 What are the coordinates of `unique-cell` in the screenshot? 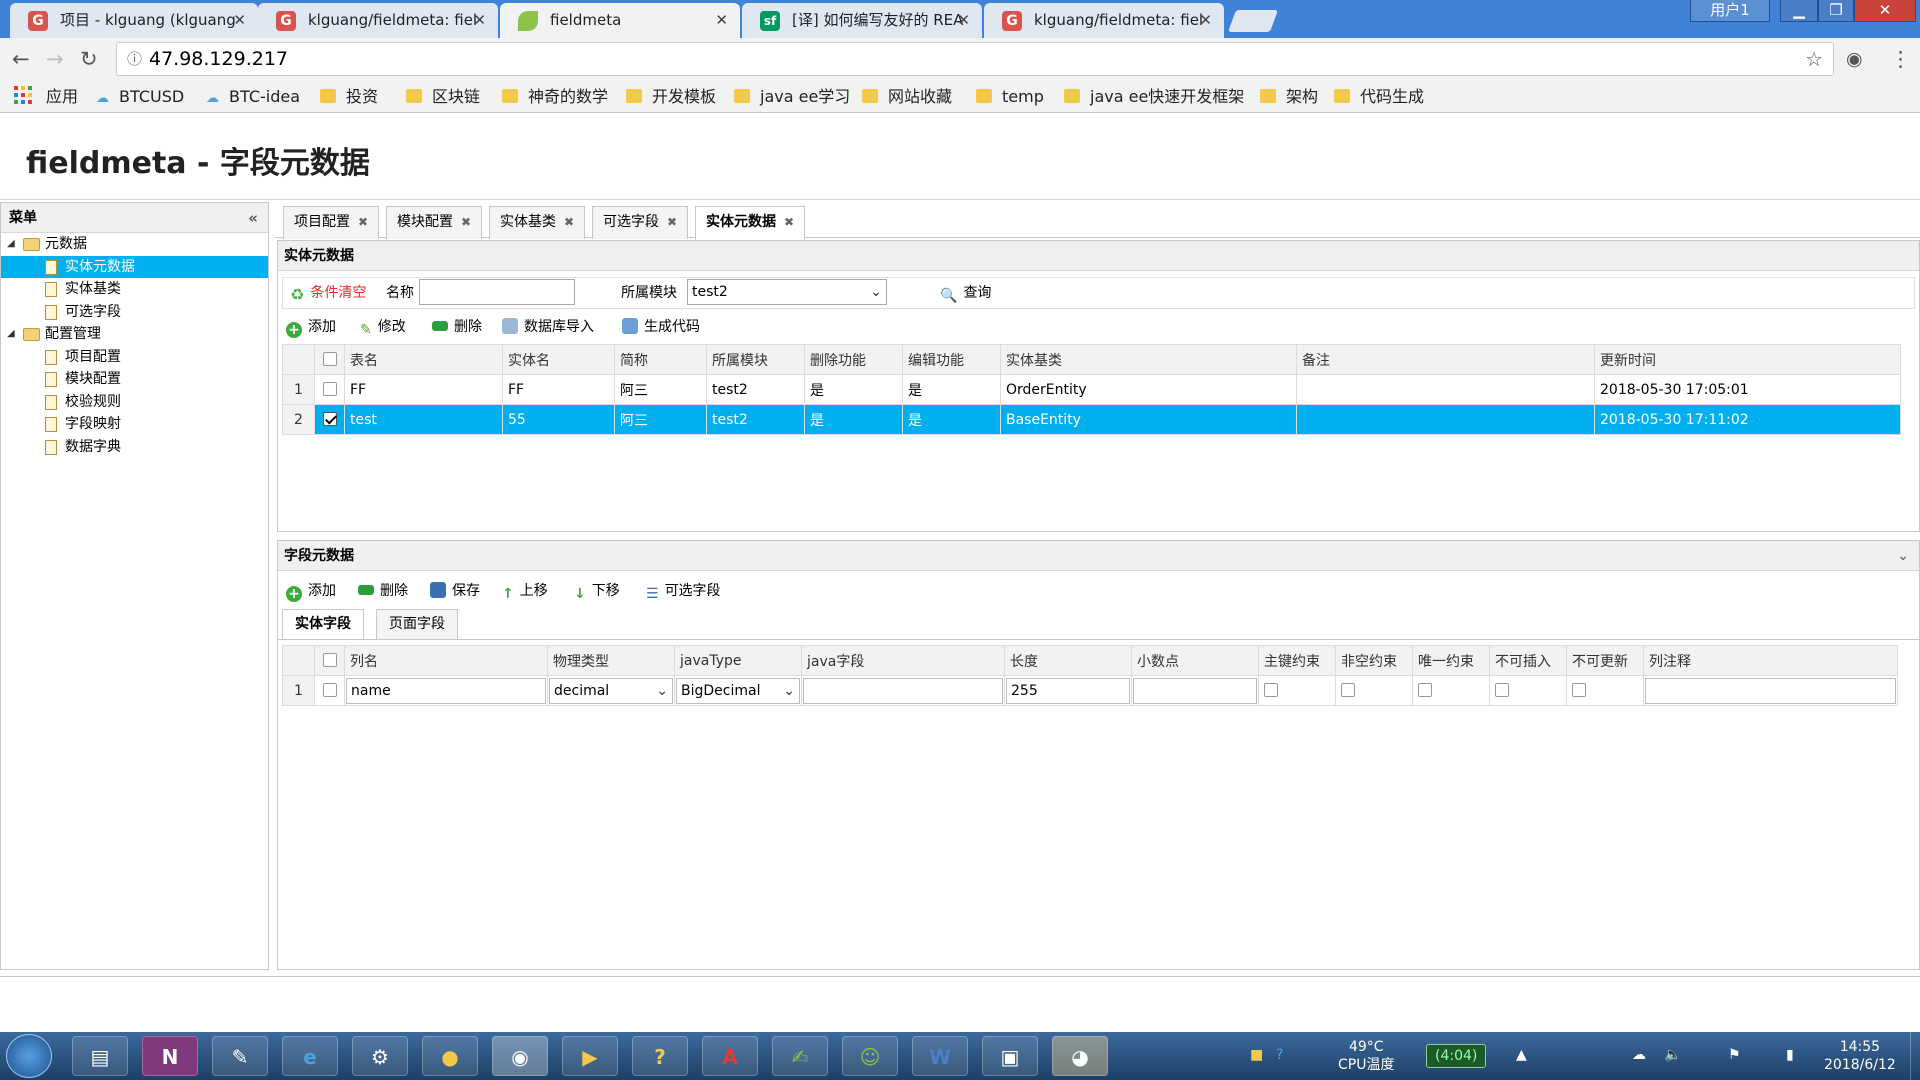 It's located at (1451, 690).